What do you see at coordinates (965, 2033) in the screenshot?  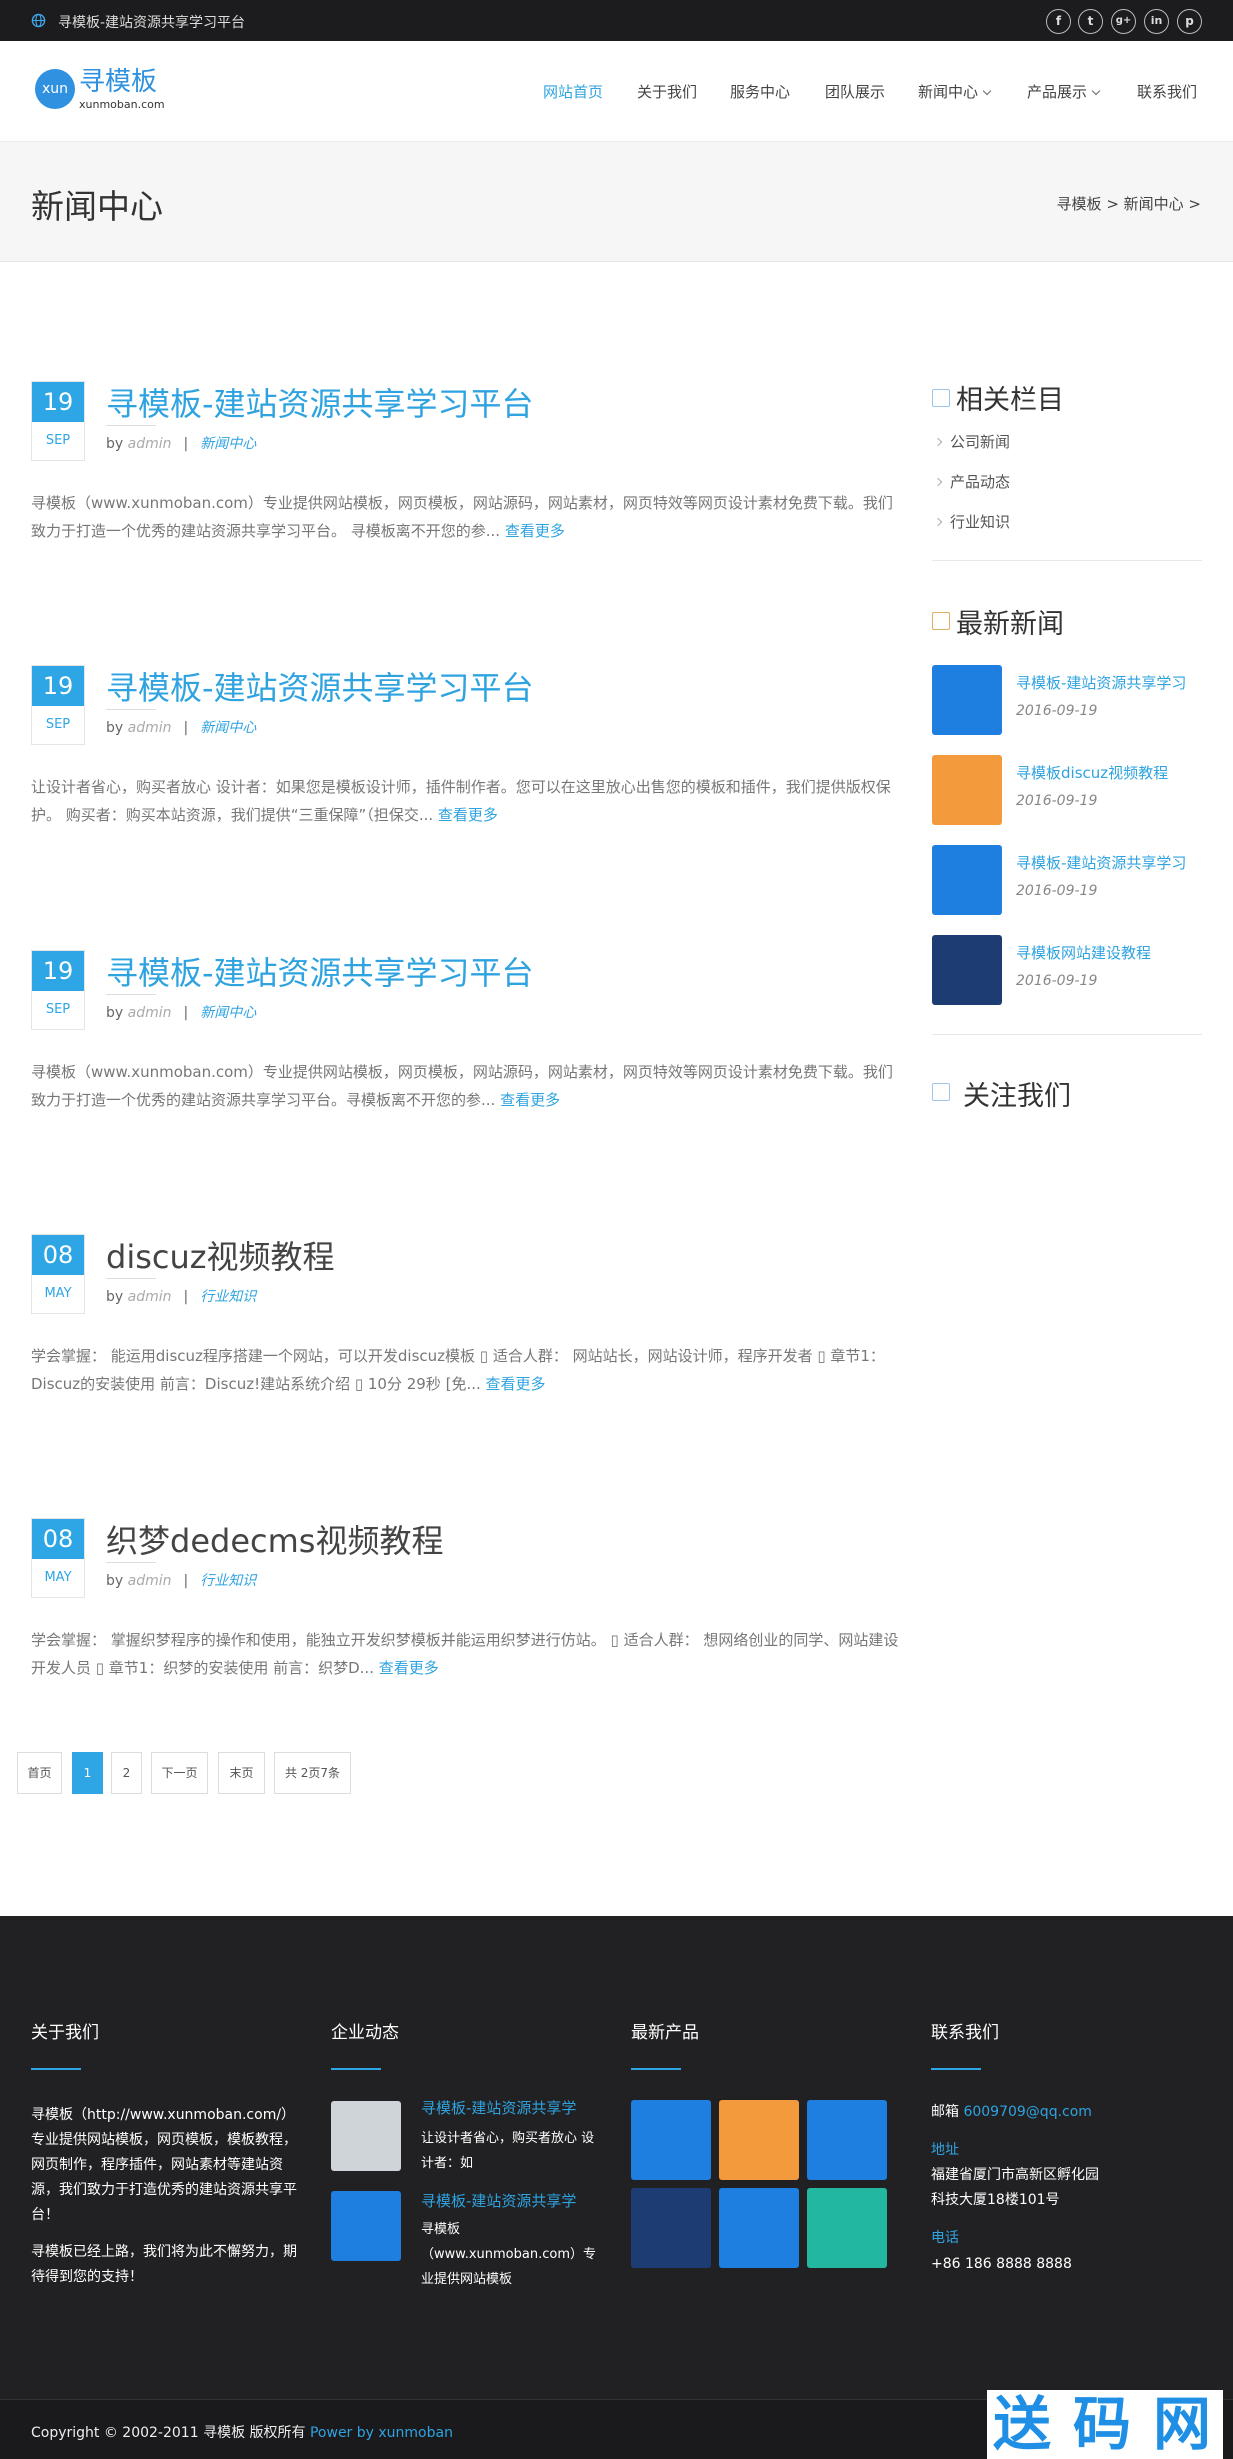 I see `footer-heading-contact: 联系我们` at bounding box center [965, 2033].